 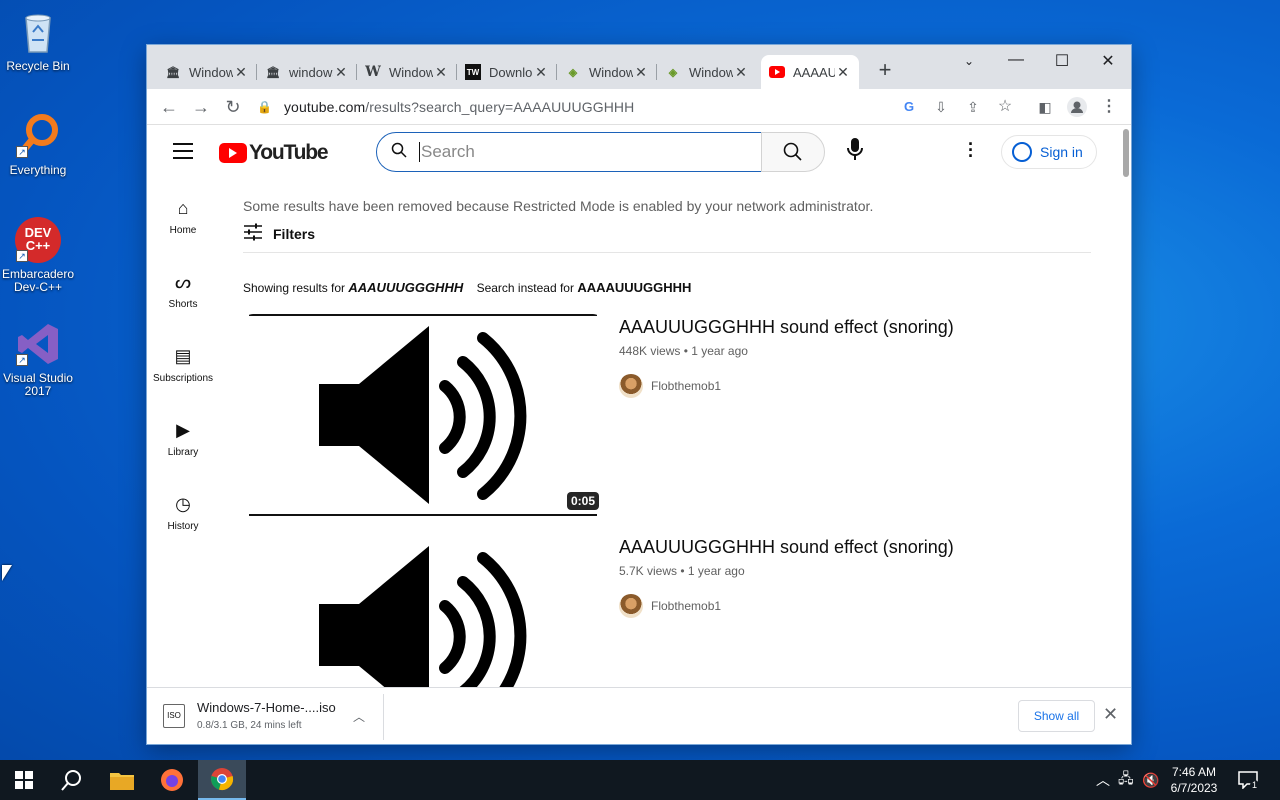 What do you see at coordinates (405, 287) in the screenshot?
I see `corrected-query-link: AAAUUUGGGHHH` at bounding box center [405, 287].